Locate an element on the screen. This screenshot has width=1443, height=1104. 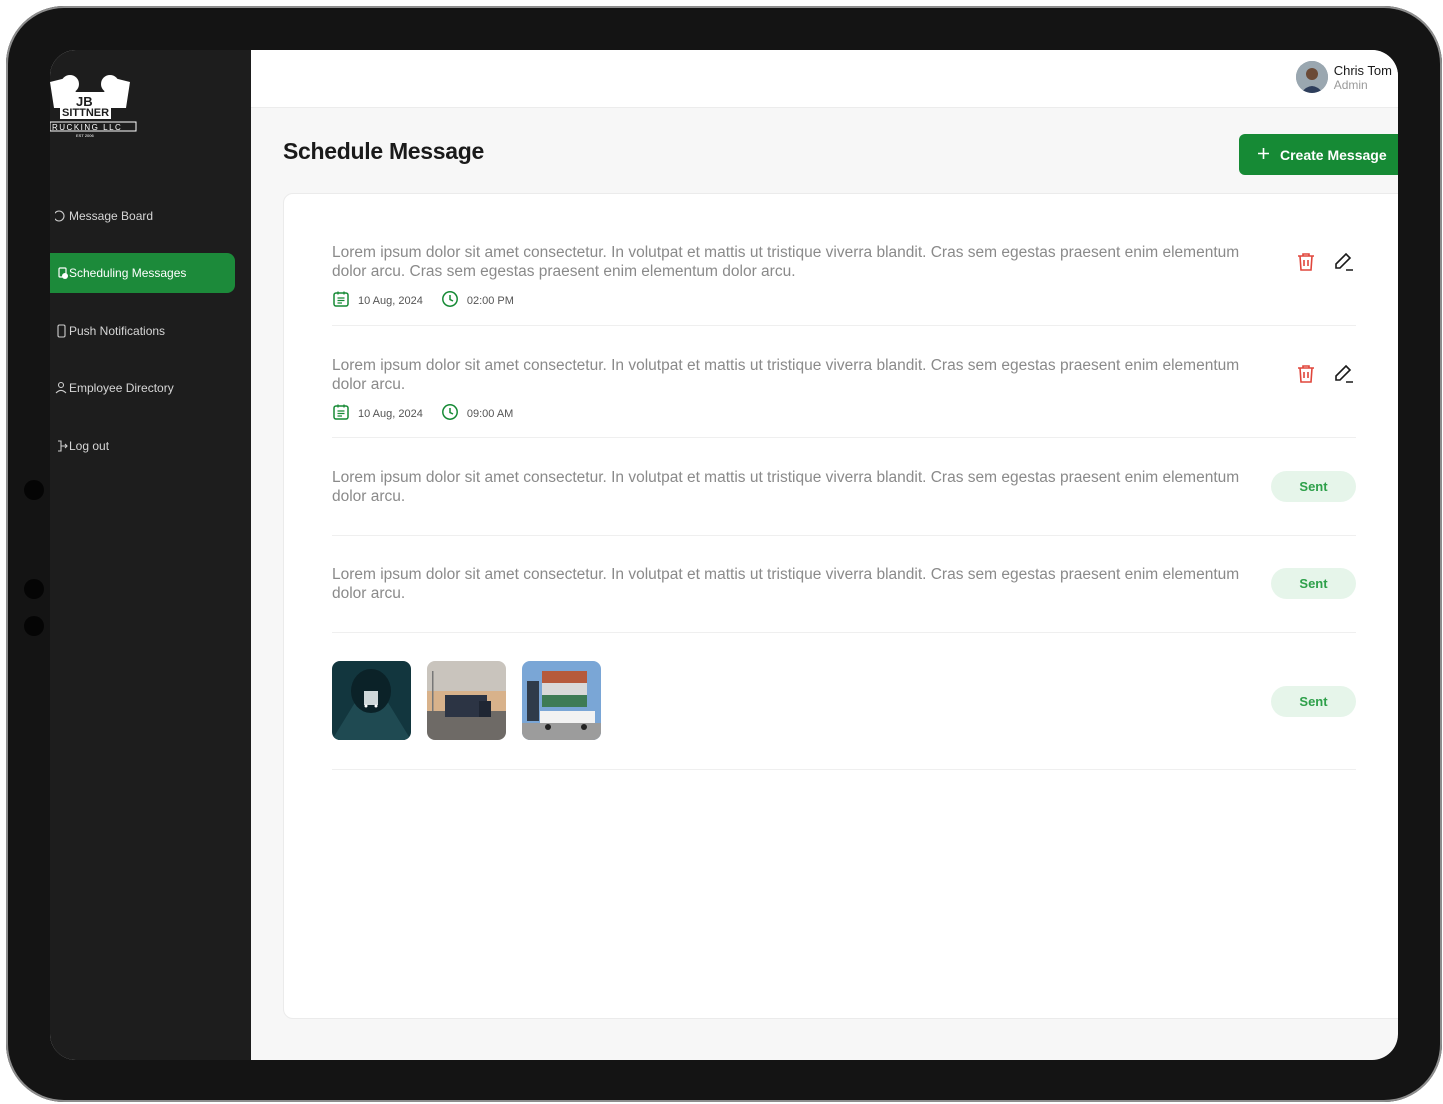
company-logo: JB SITTNER RUCKING LLC EST 2006 is located at coordinates (95, 109).